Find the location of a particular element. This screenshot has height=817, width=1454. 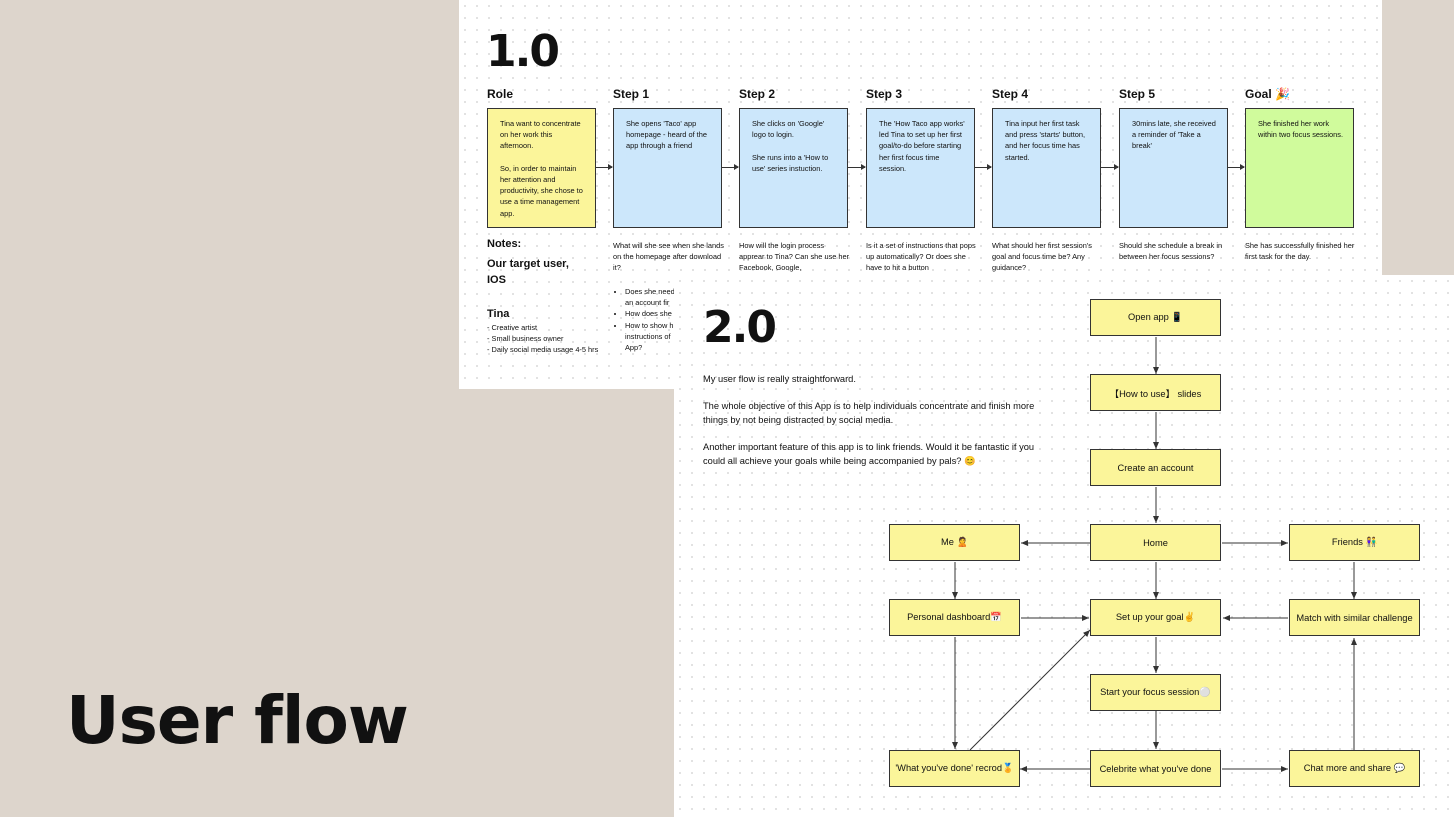

node-celebrate: Celebrite what you've done is located at coordinates (1155, 768).